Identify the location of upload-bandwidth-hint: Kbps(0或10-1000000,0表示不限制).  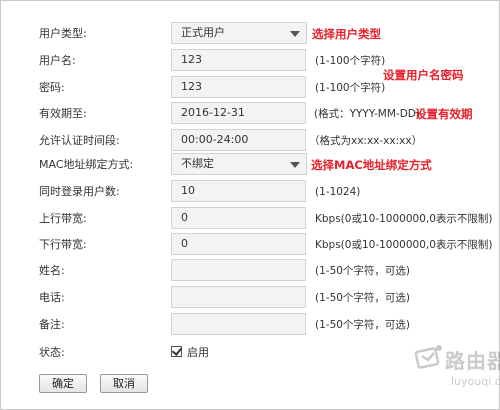
(404, 219).